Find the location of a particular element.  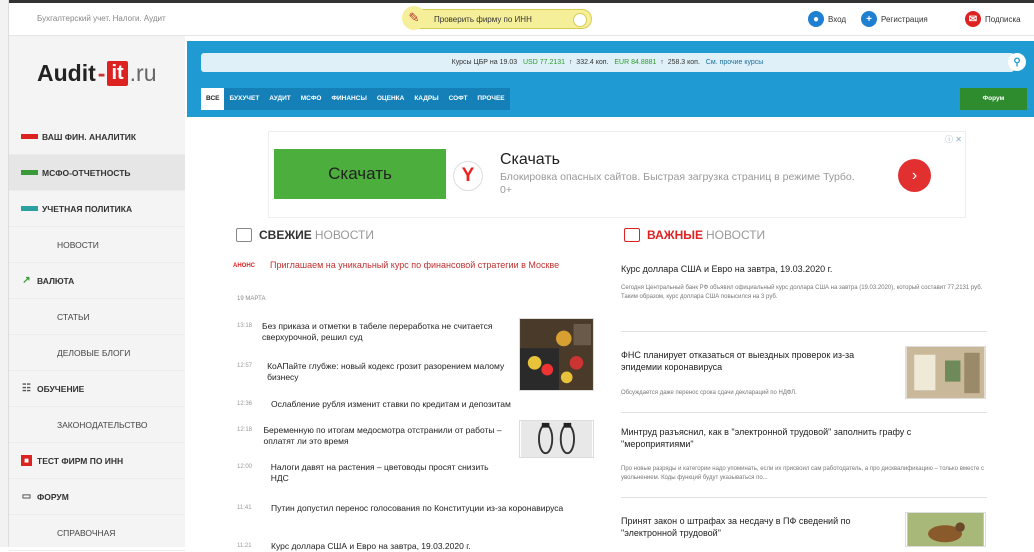

usd-change: 332.4 коп. is located at coordinates (592, 62).